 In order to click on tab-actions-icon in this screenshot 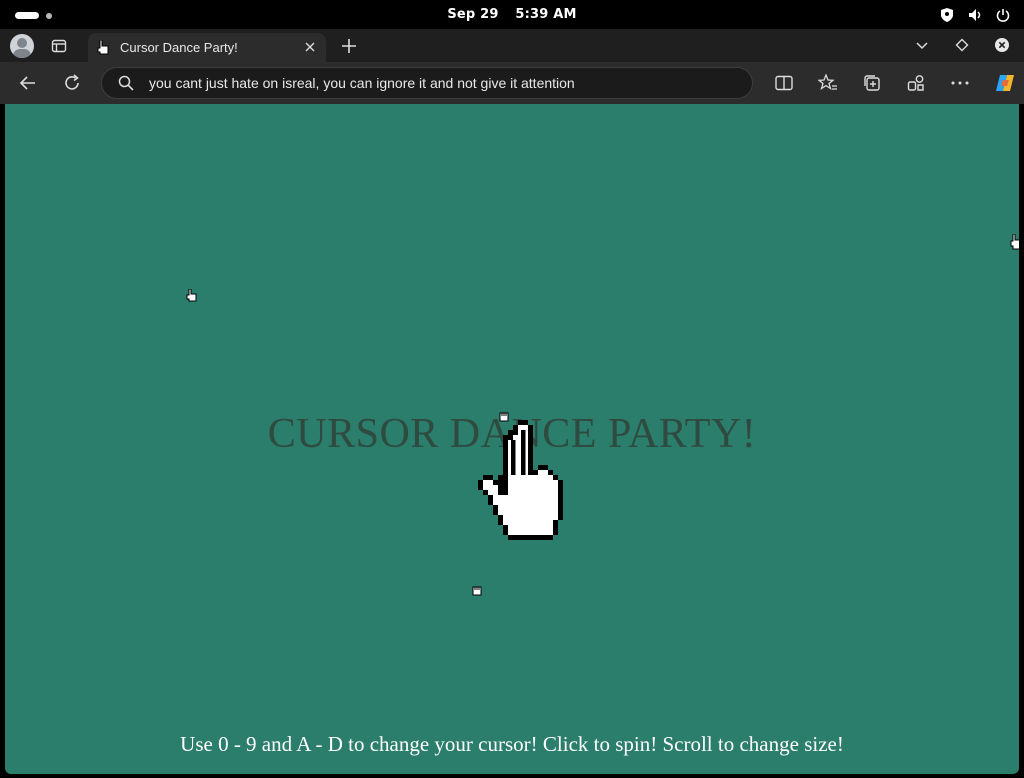, I will do `click(59, 46)`.